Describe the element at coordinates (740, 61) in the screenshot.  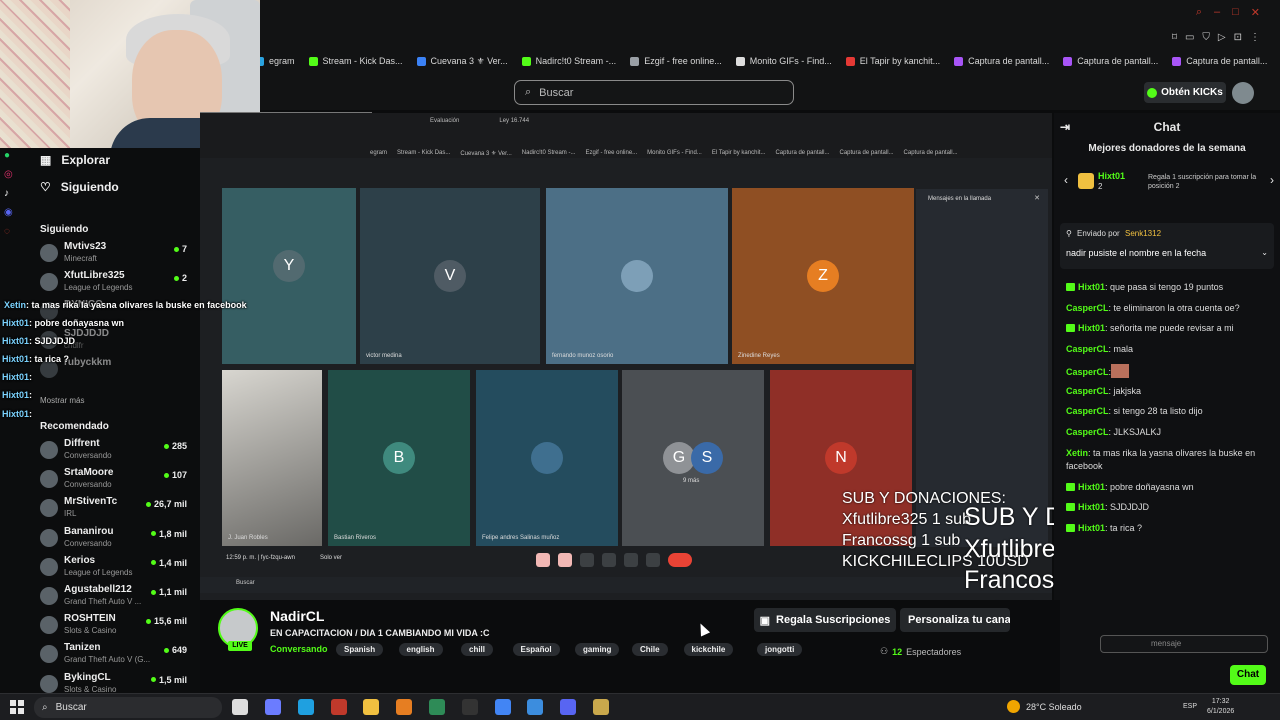
I see `bookmark-icon` at that location.